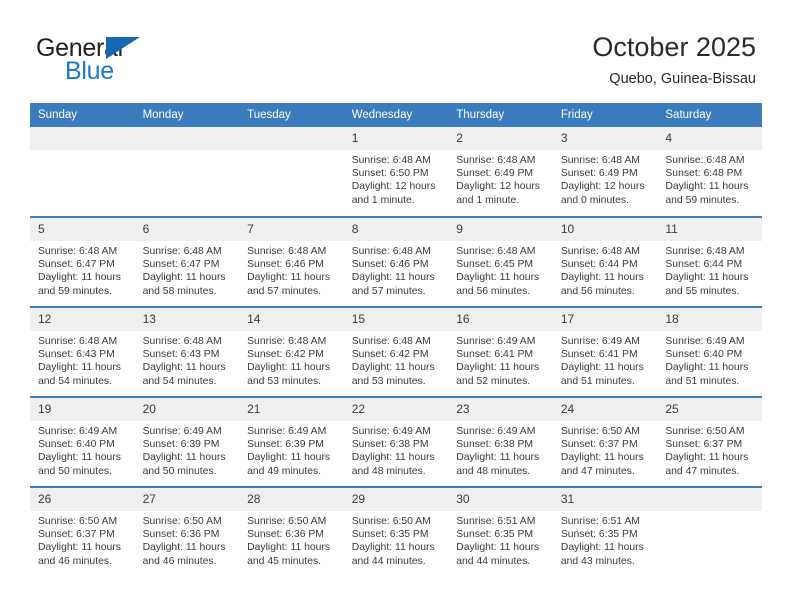  What do you see at coordinates (396, 138) in the screenshot?
I see `day-number: 1` at bounding box center [396, 138].